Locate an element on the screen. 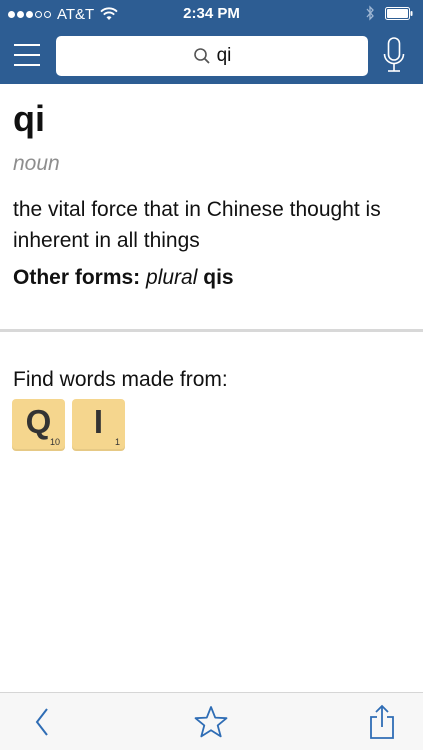 This screenshot has width=423, height=751. star-icon is located at coordinates (211, 722).